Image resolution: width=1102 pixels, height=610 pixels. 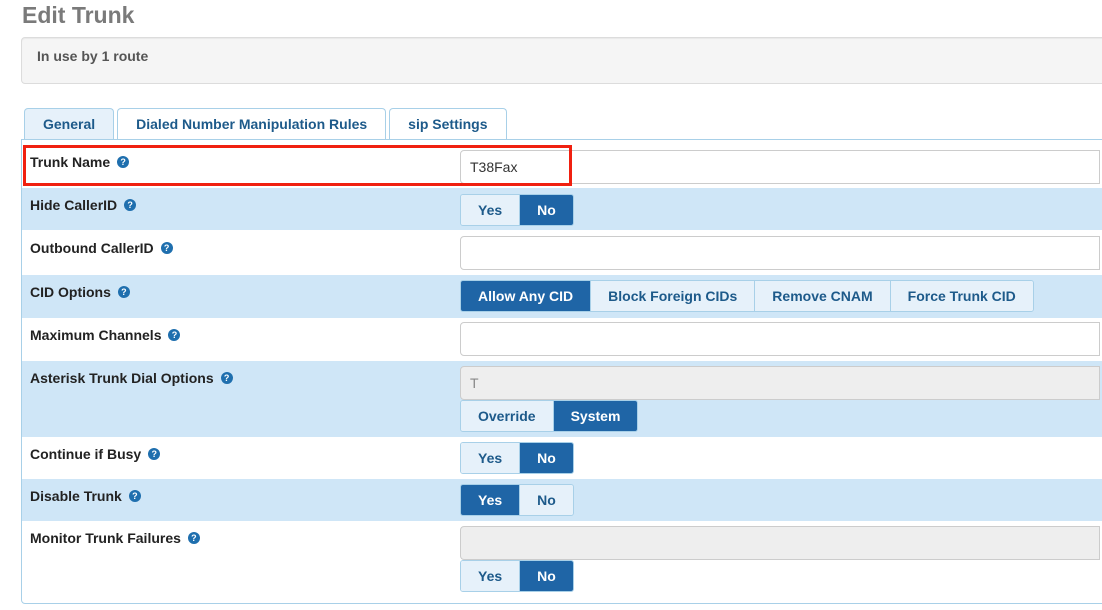 What do you see at coordinates (491, 458) in the screenshot?
I see `continue-if-busy-yes-button: Yes` at bounding box center [491, 458].